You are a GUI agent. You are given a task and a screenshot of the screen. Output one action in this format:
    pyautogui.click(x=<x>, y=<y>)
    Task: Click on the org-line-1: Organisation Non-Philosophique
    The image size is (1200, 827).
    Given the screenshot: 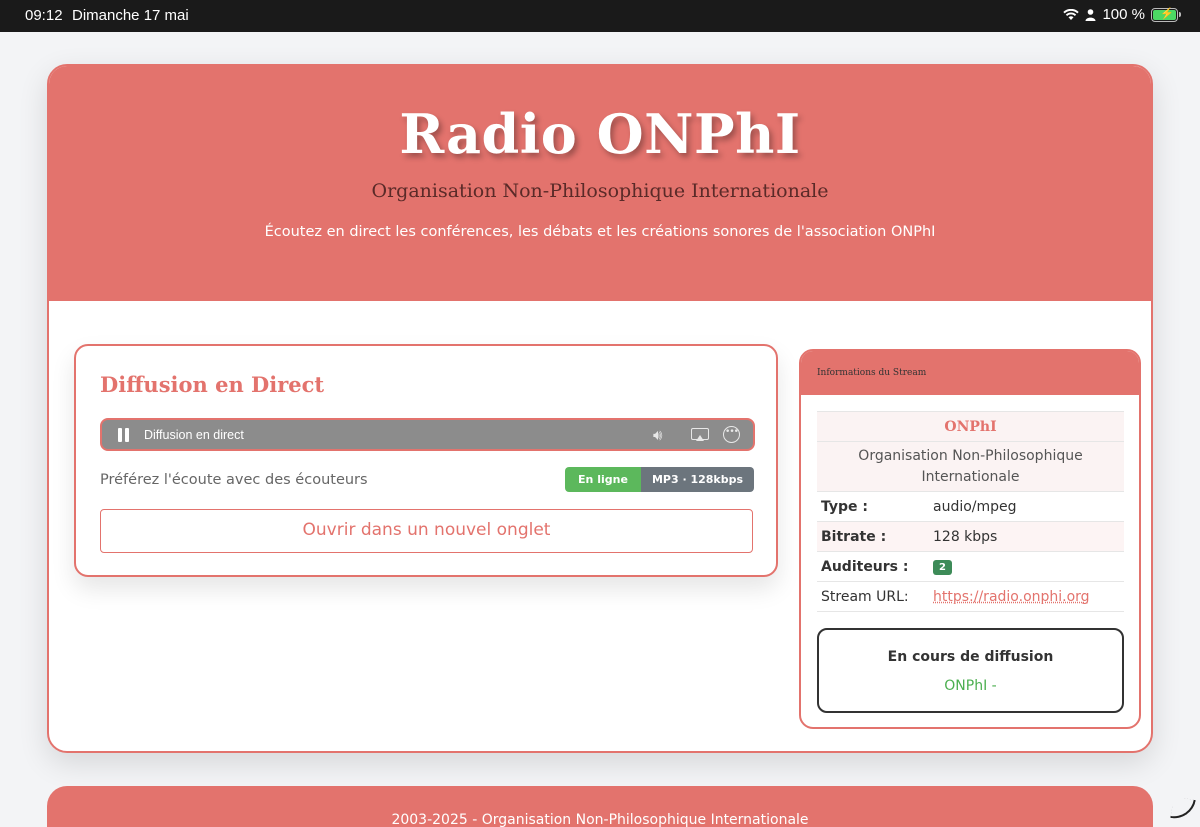 What is the action you would take?
    pyautogui.click(x=970, y=456)
    